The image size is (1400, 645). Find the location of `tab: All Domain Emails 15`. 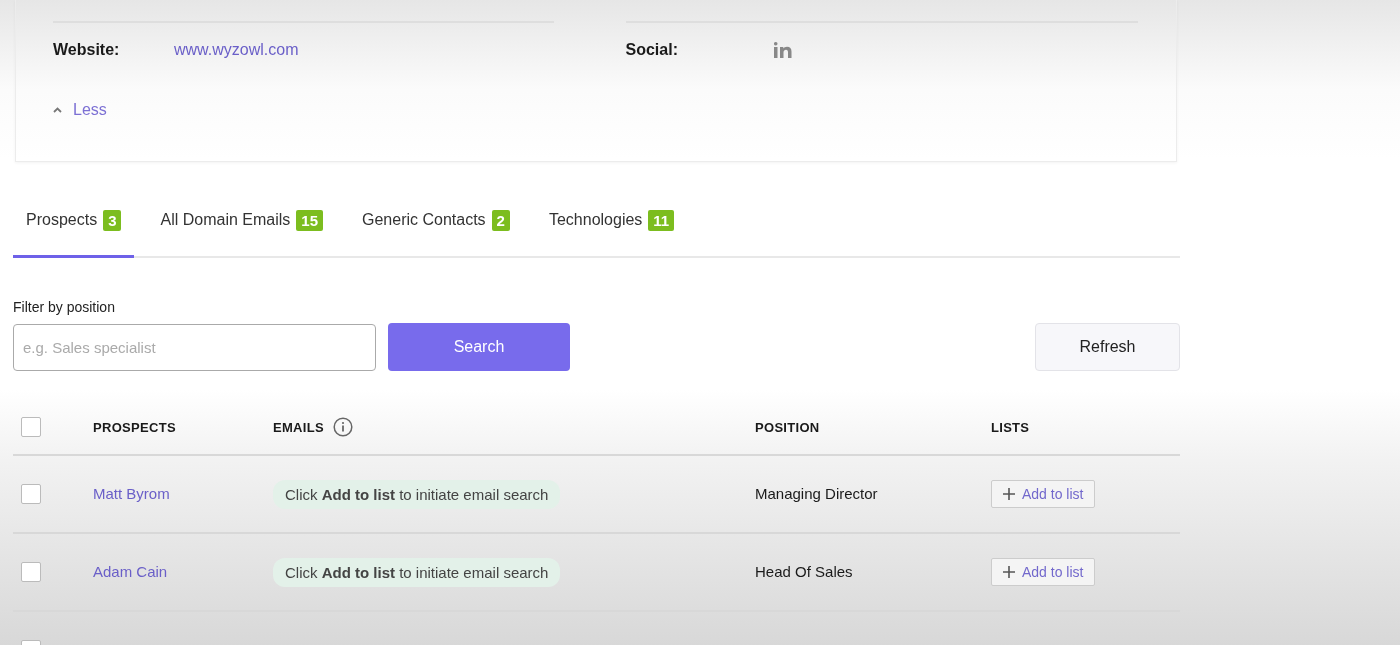

tab: All Domain Emails 15 is located at coordinates (241, 221).